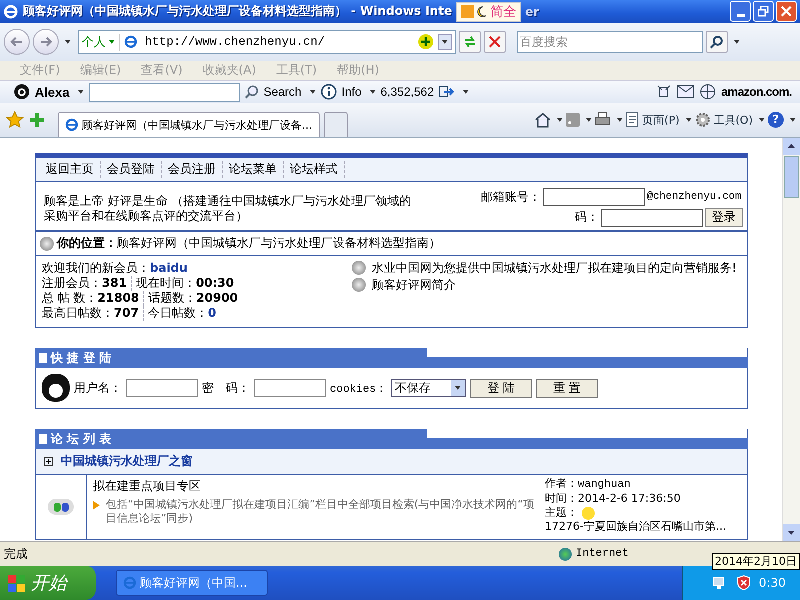  I want to click on close-icon, so click(786, 11).